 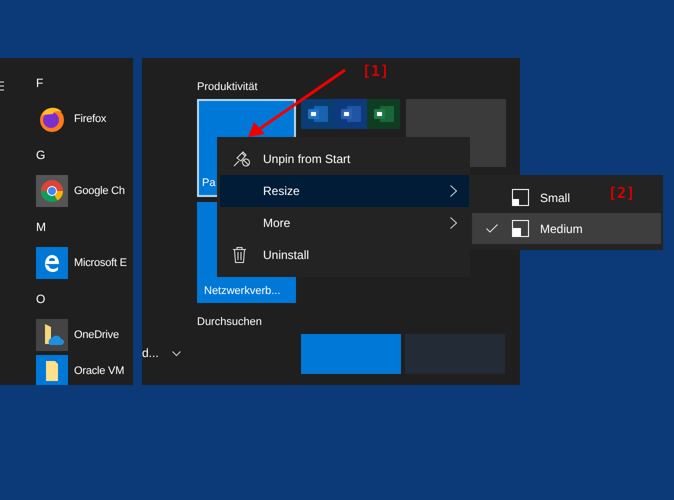 I want to click on group-title: Produktivität, so click(x=228, y=87).